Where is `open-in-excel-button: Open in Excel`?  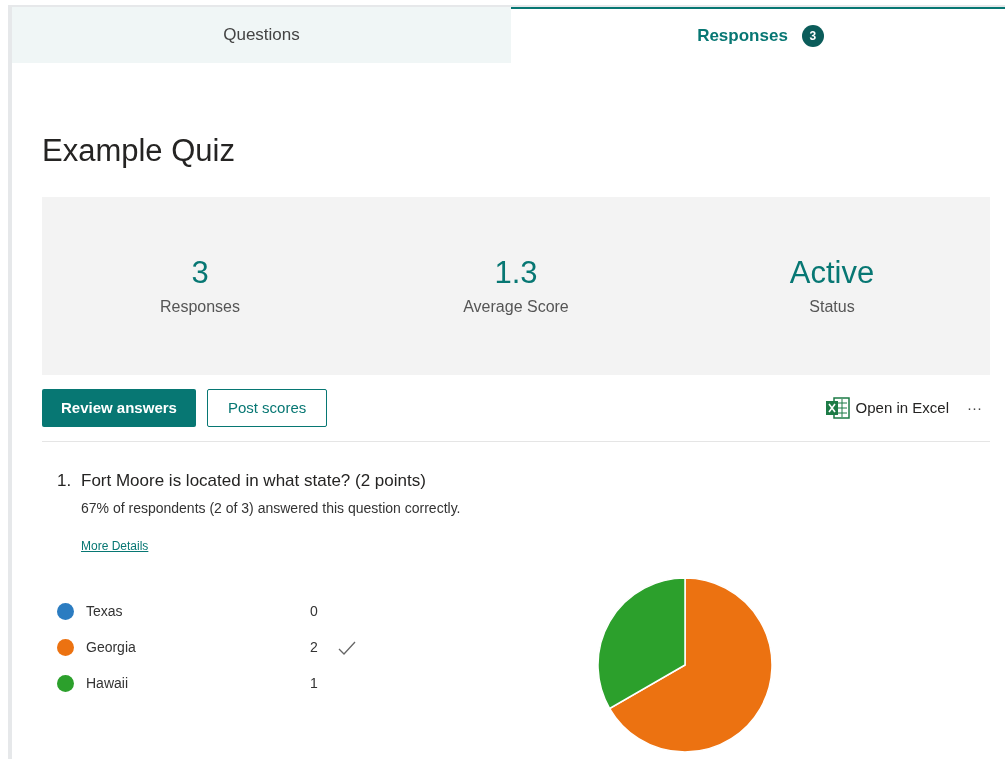 open-in-excel-button: Open in Excel is located at coordinates (887, 408).